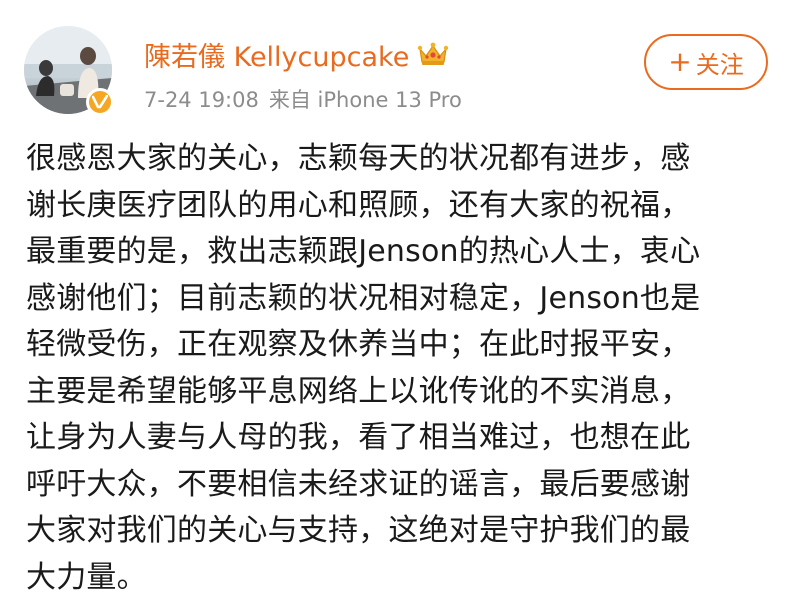 The image size is (800, 602). I want to click on post-text-line: 谢长庚医疗团队的用心和照顾，还有大家的祝福，, so click(358, 205).